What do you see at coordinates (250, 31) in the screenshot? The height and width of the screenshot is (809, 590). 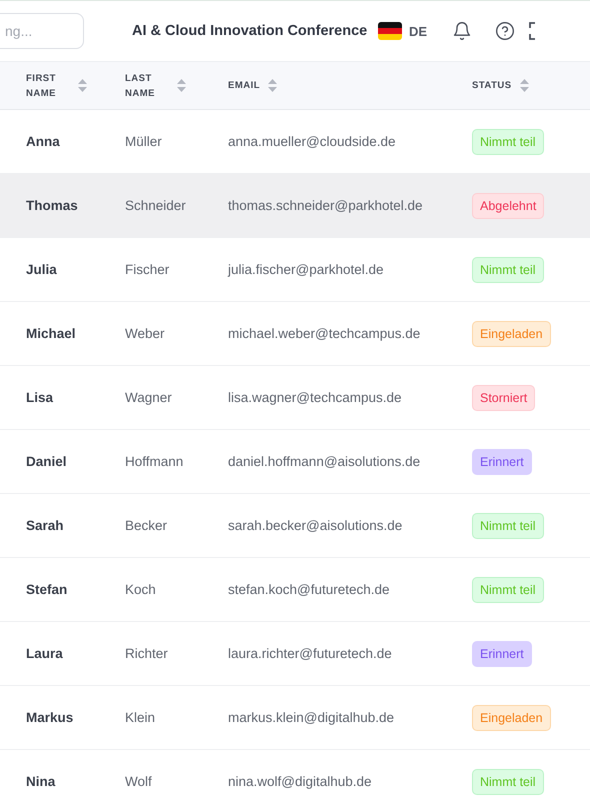 I see `page-title: AI & Cloud Innovation Conference` at bounding box center [250, 31].